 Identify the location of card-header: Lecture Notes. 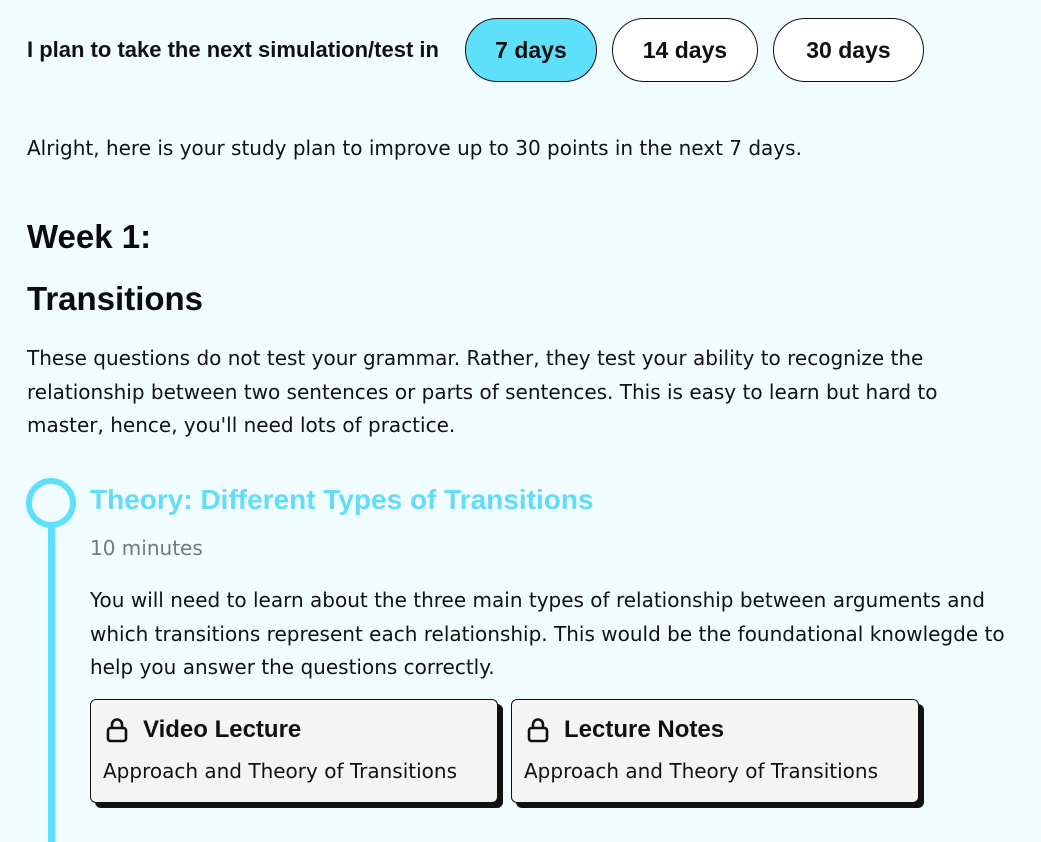
(625, 730).